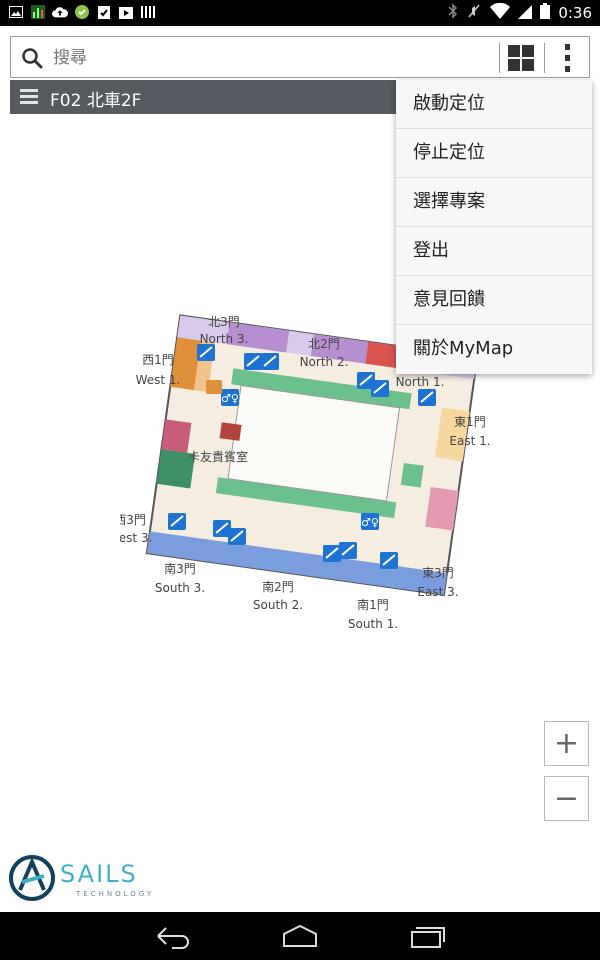  What do you see at coordinates (104, 12) in the screenshot?
I see `clipboard-check-icon` at bounding box center [104, 12].